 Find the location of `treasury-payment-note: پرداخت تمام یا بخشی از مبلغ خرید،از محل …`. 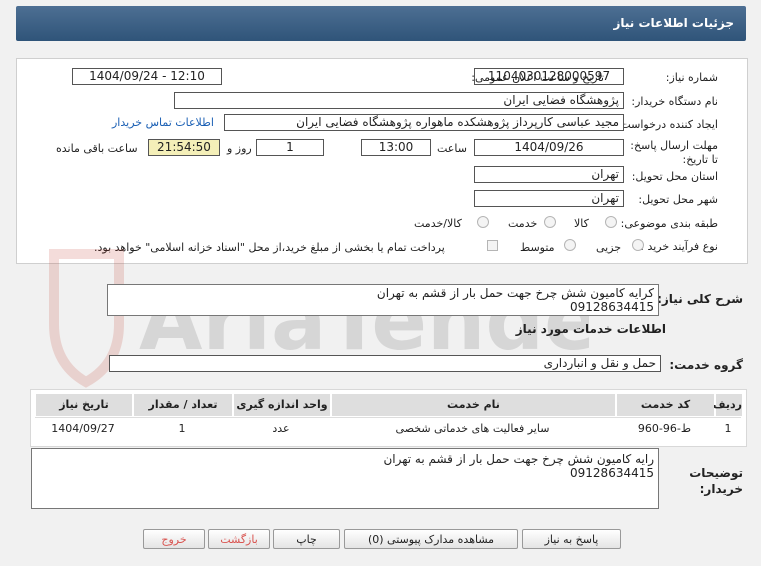

treasury-payment-note: پرداخت تمام یا بخشی از مبلغ خرید،از محل … is located at coordinates (269, 247).